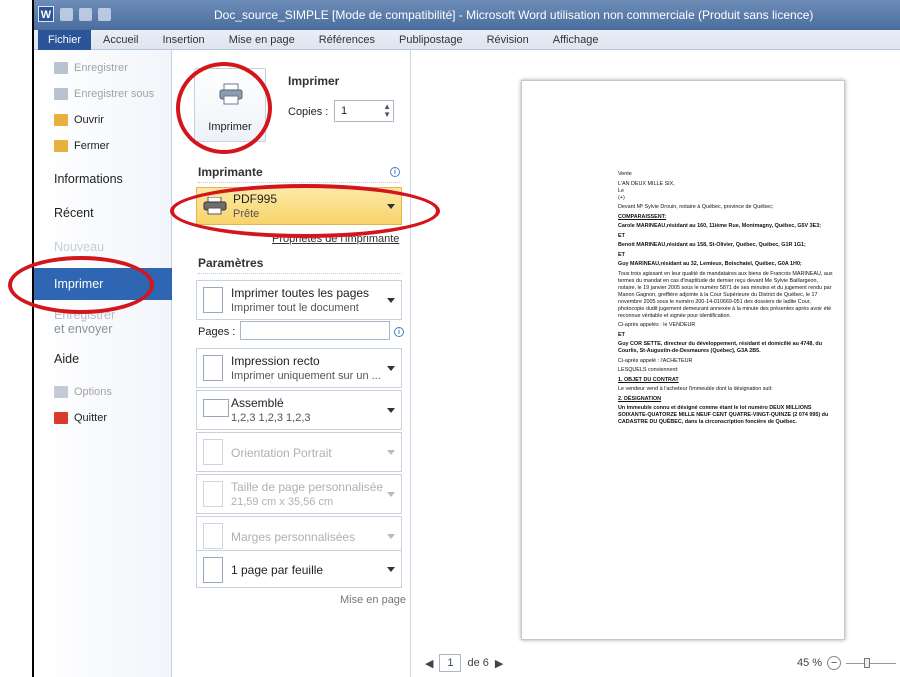 The height and width of the screenshot is (677, 900). What do you see at coordinates (61, 392) in the screenshot?
I see `options-icon` at bounding box center [61, 392].